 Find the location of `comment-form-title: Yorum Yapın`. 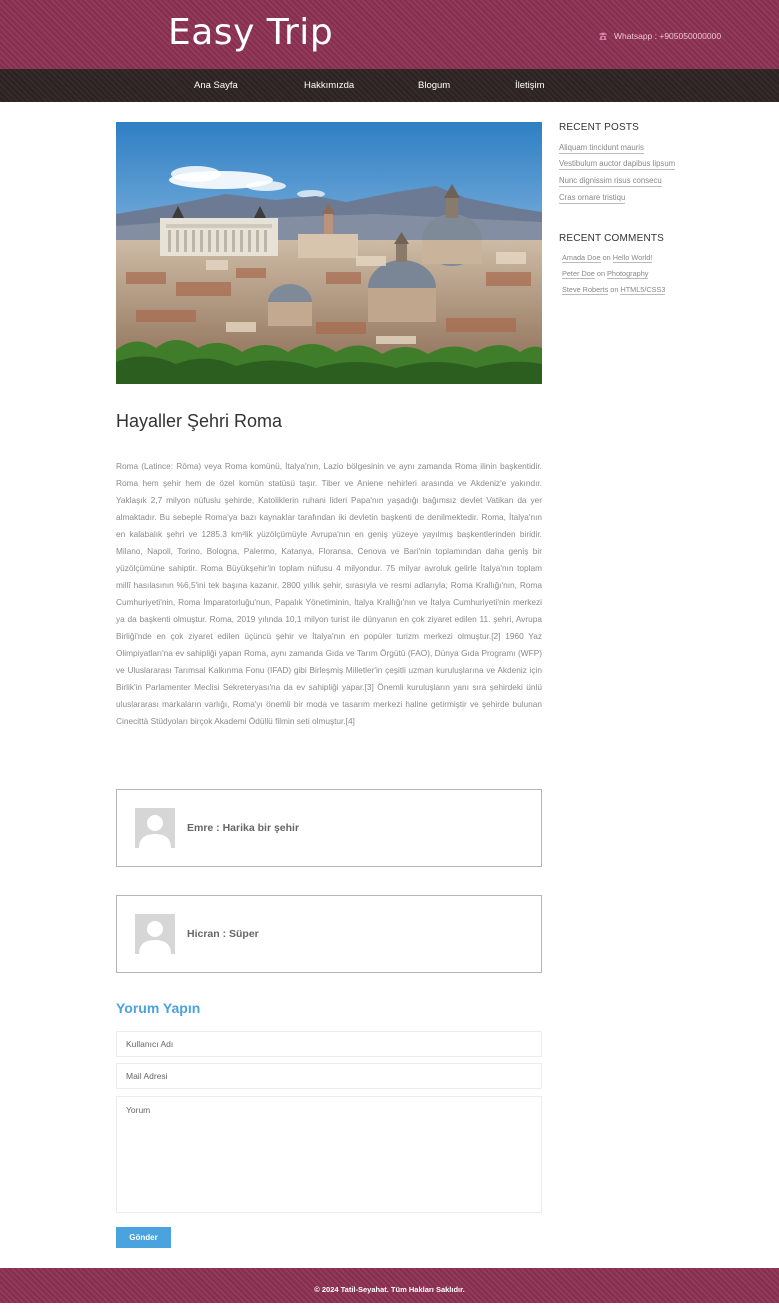

comment-form-title: Yorum Yapın is located at coordinates (158, 1008).